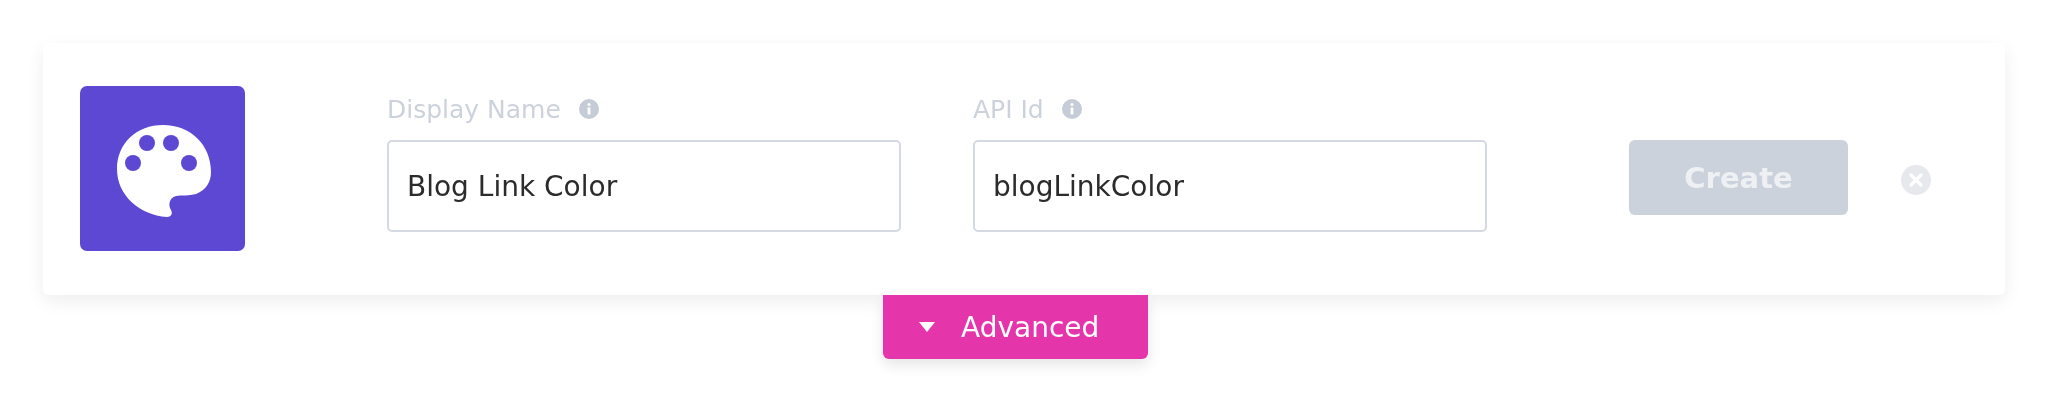  I want to click on close-icon, so click(1916, 180).